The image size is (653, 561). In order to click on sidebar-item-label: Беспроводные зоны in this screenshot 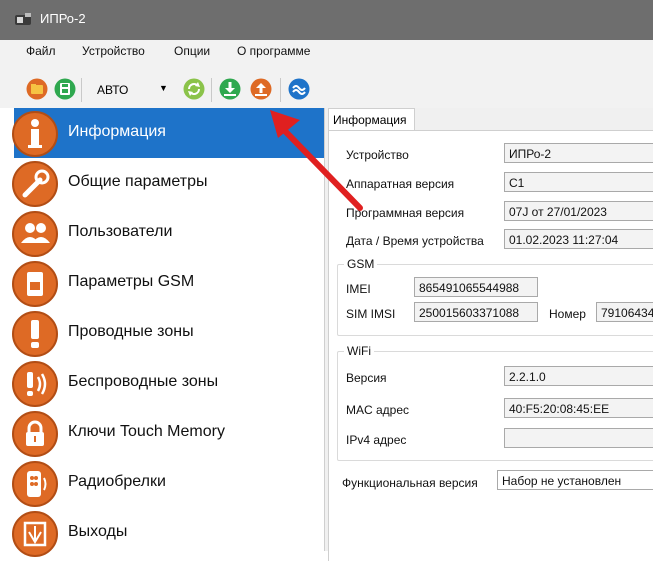, I will do `click(143, 381)`.